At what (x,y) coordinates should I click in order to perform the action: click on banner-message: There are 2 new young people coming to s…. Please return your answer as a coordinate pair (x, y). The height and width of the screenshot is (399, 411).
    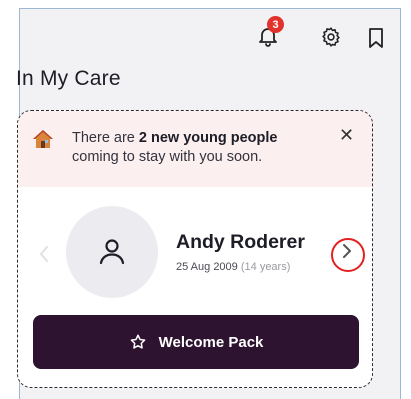
    Looking at the image, I should click on (175, 147).